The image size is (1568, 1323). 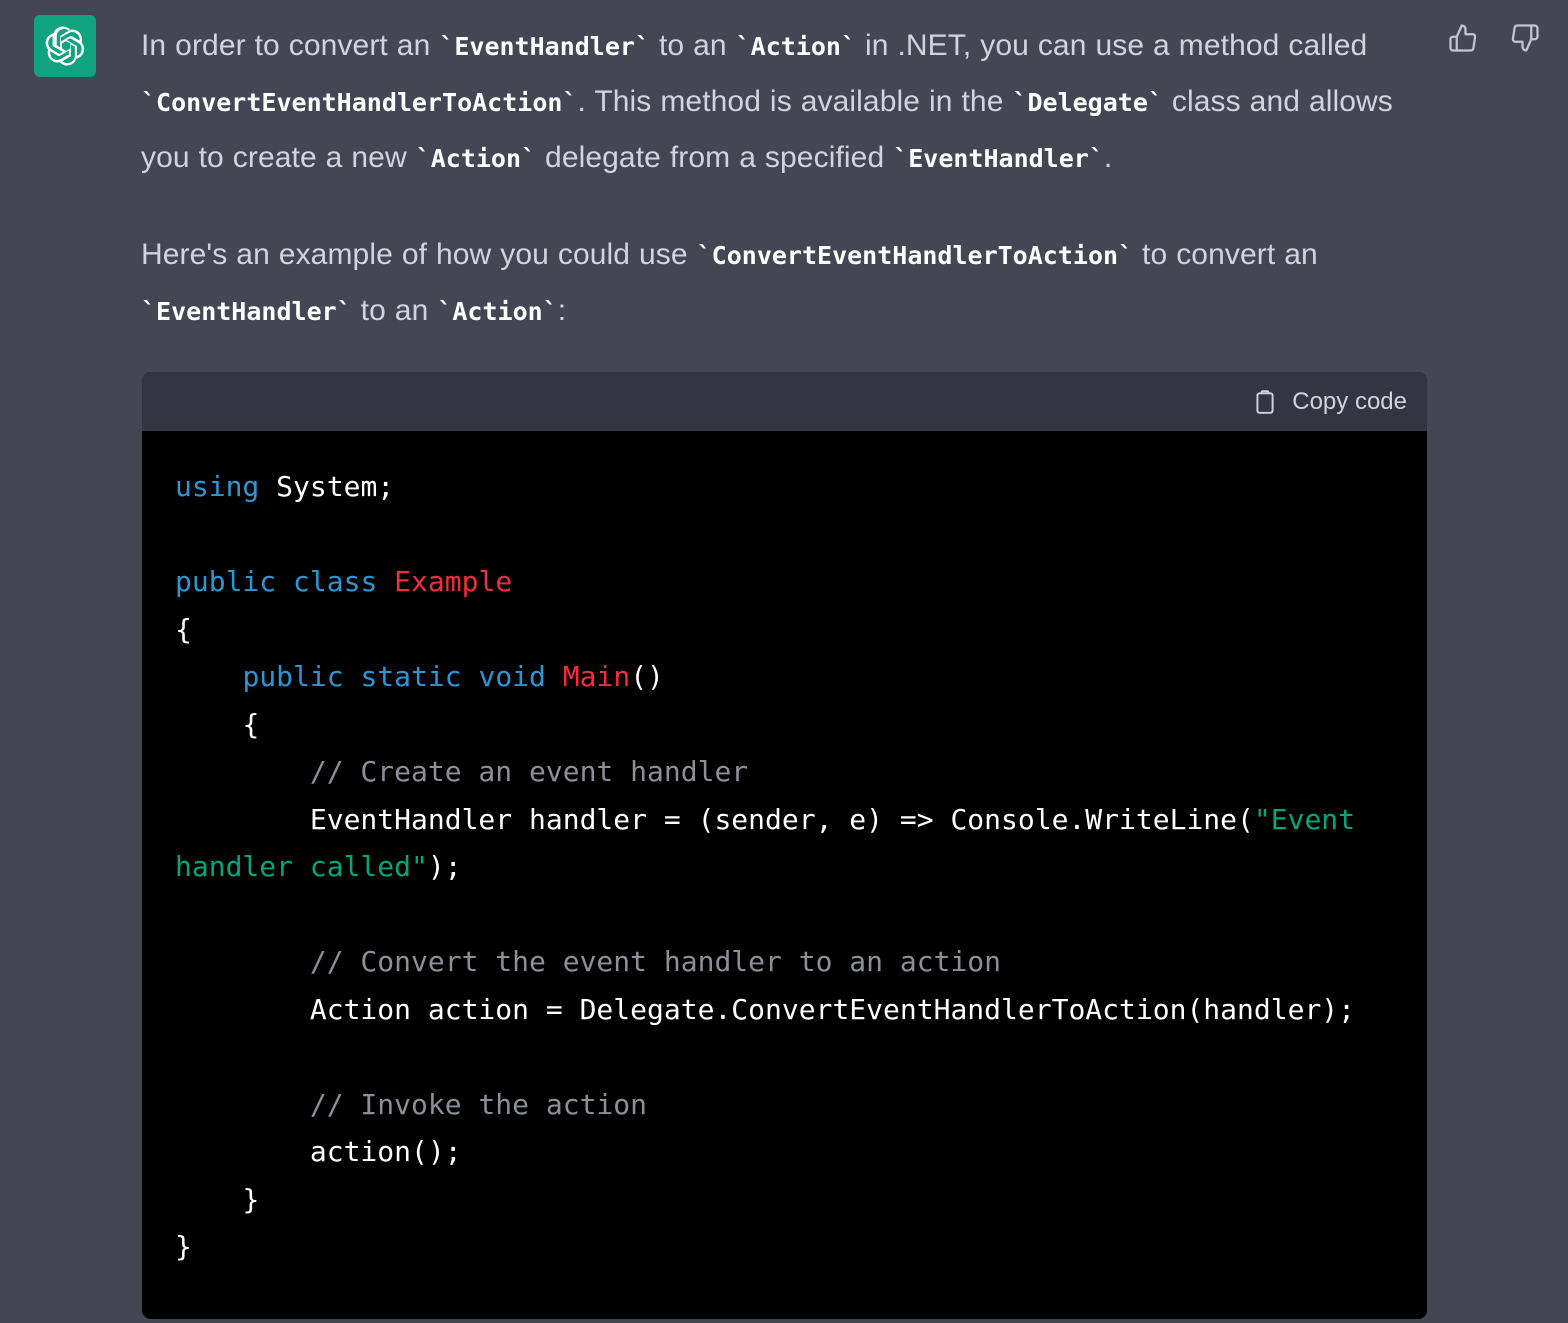 I want to click on copy-code-button: Copy code, so click(x=1329, y=402).